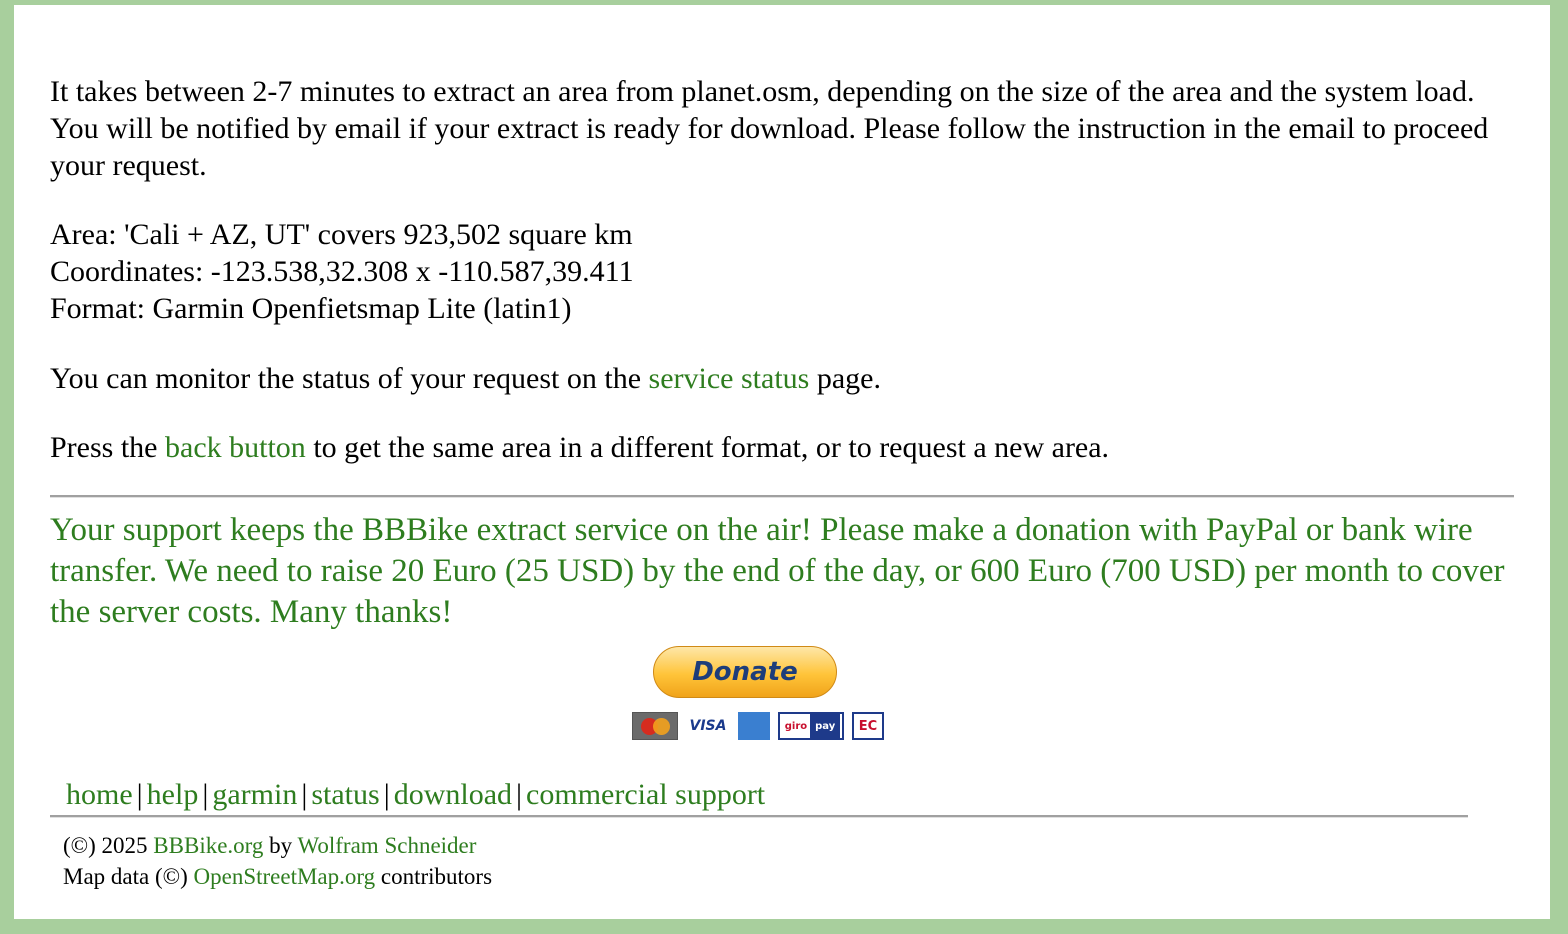  Describe the element at coordinates (729, 378) in the screenshot. I see `service-status-link: service status` at that location.